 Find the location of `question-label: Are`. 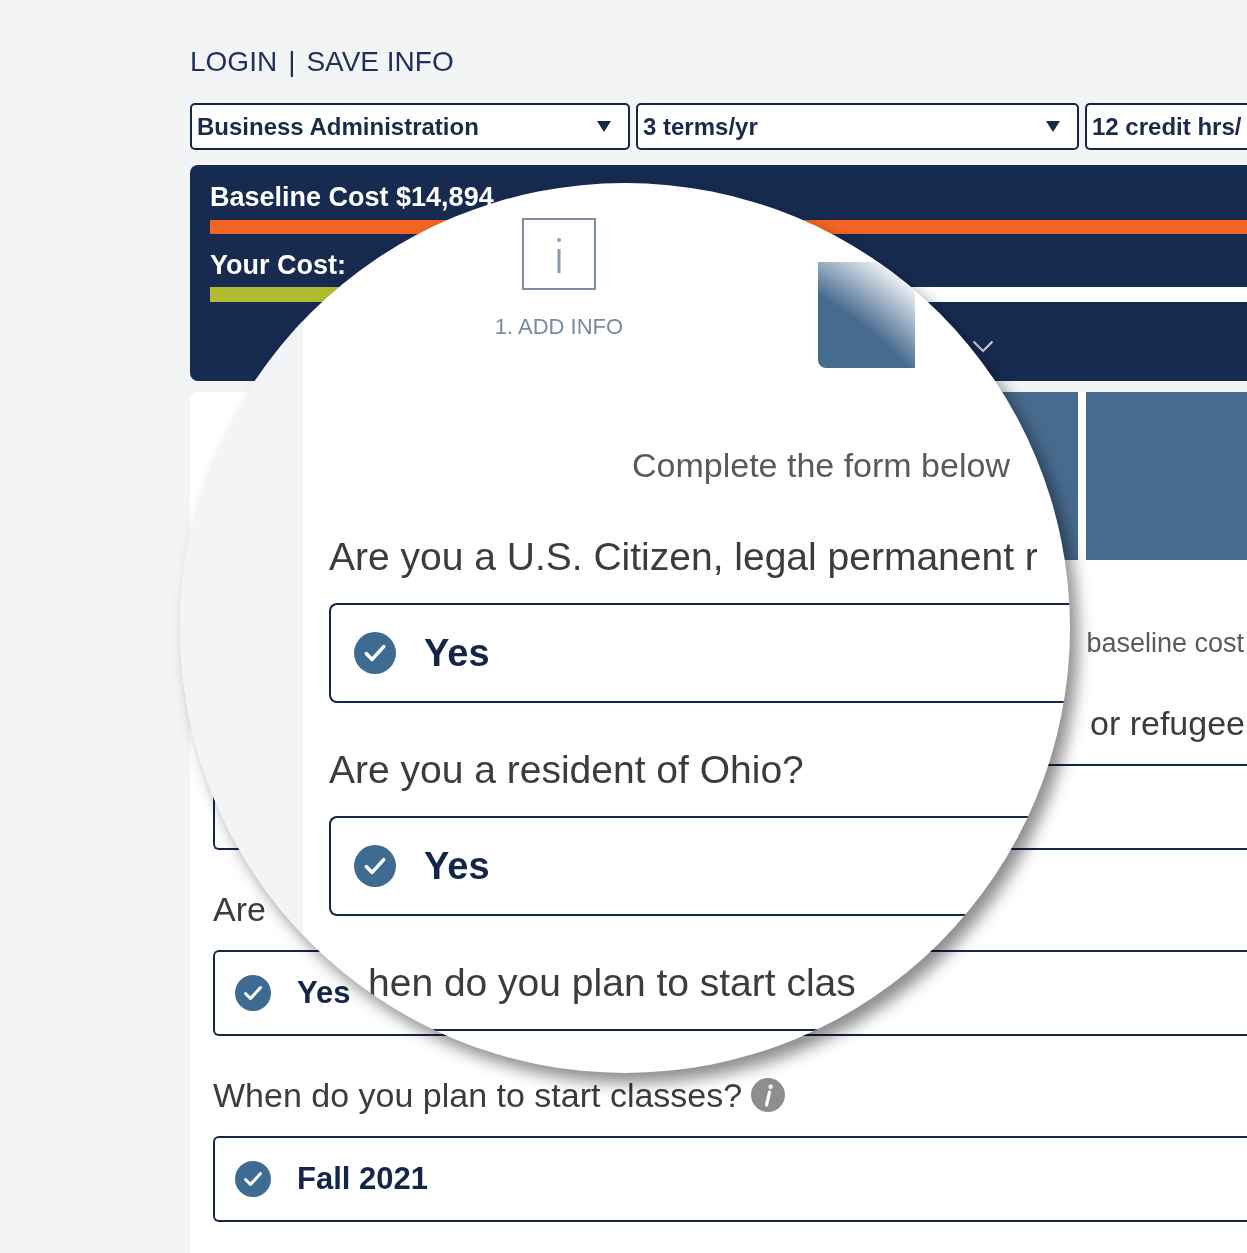

question-label: Are is located at coordinates (239, 909).